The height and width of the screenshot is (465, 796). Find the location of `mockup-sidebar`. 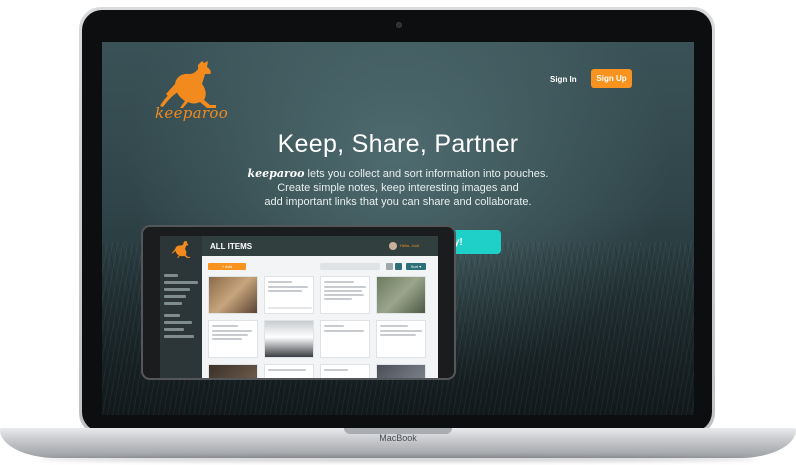

mockup-sidebar is located at coordinates (181, 307).